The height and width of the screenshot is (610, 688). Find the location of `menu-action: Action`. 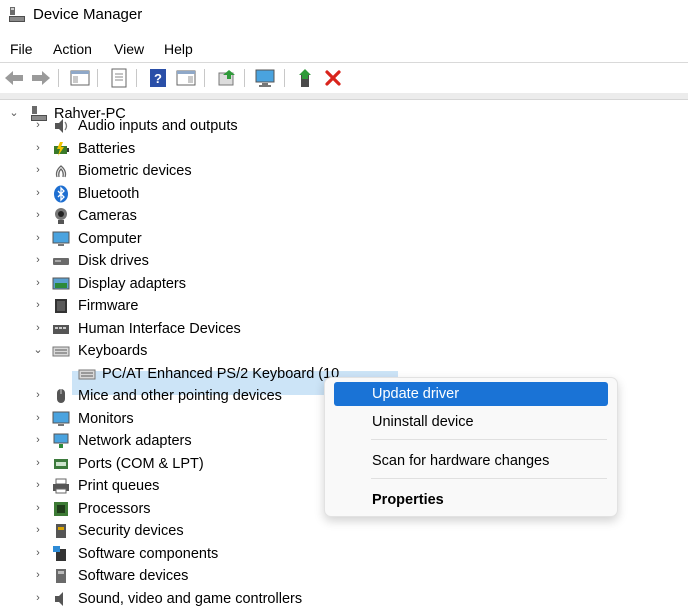

menu-action: Action is located at coordinates (72, 49).